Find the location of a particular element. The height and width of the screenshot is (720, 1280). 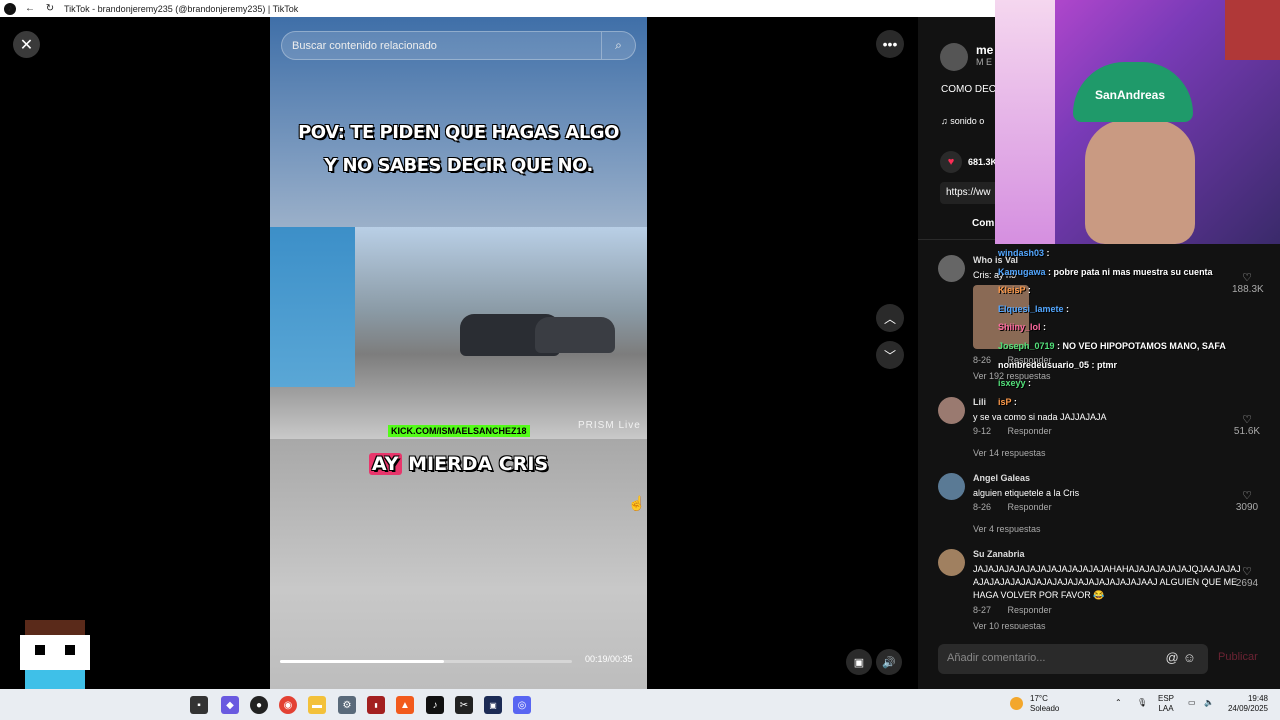

sound-info: ♫ sonido o is located at coordinates (962, 121).